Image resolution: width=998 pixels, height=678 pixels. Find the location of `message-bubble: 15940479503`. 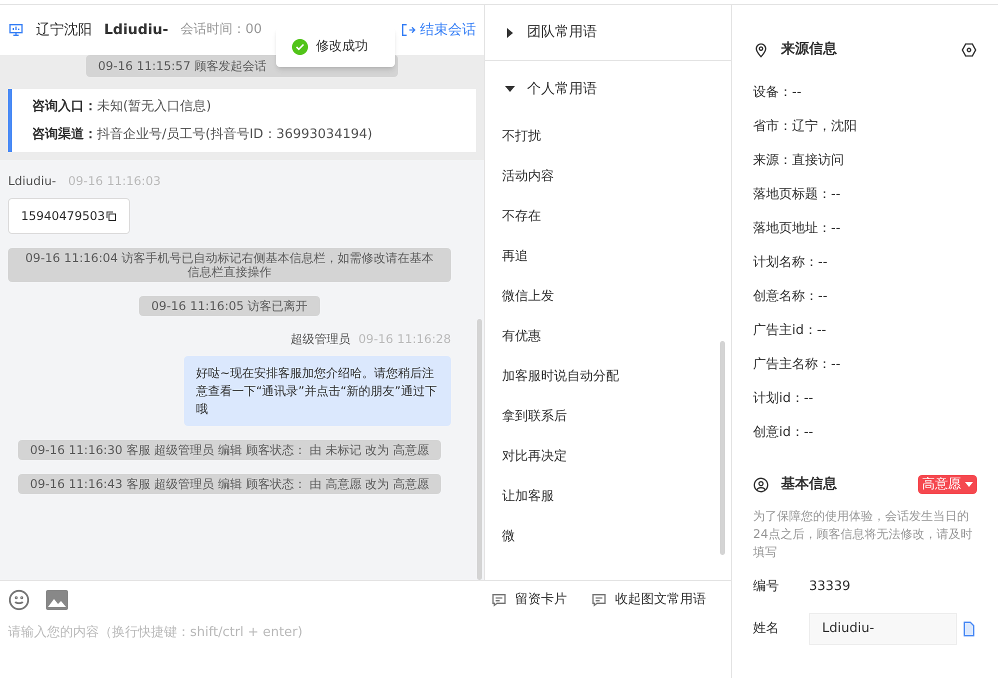

message-bubble: 15940479503 is located at coordinates (69, 216).